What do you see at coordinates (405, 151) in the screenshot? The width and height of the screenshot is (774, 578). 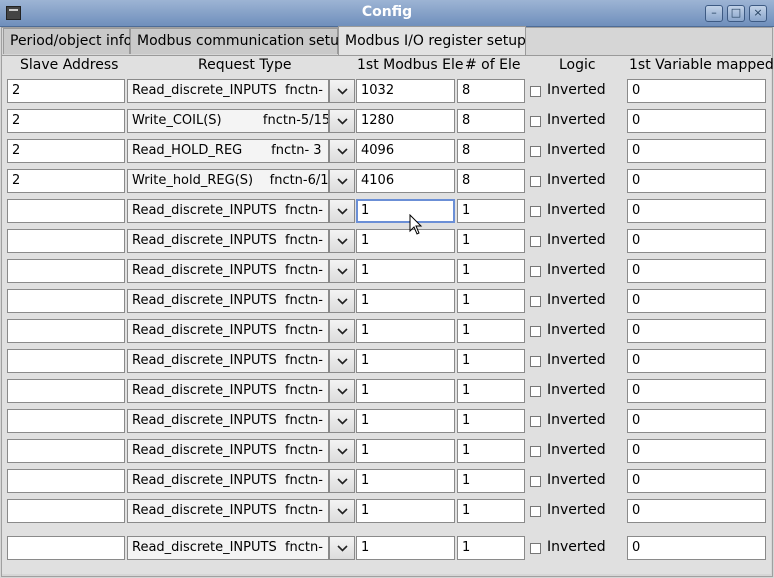 I see `first-modbus-ele-field: 4096` at bounding box center [405, 151].